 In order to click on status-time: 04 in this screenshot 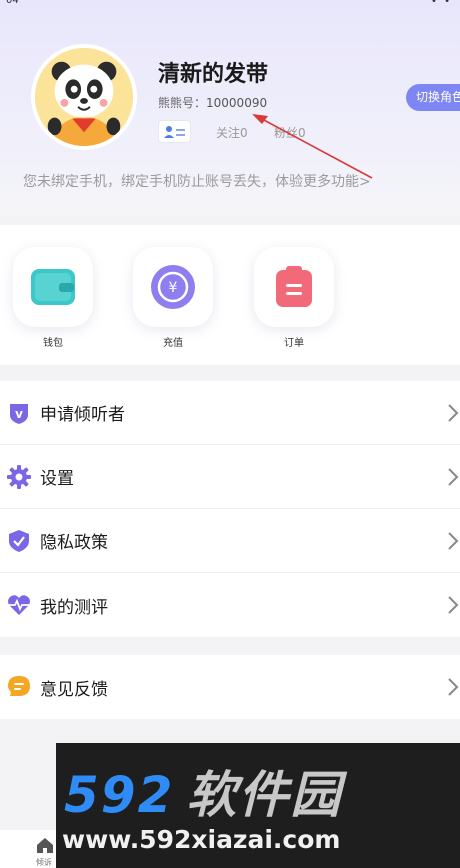, I will do `click(12, 3)`.